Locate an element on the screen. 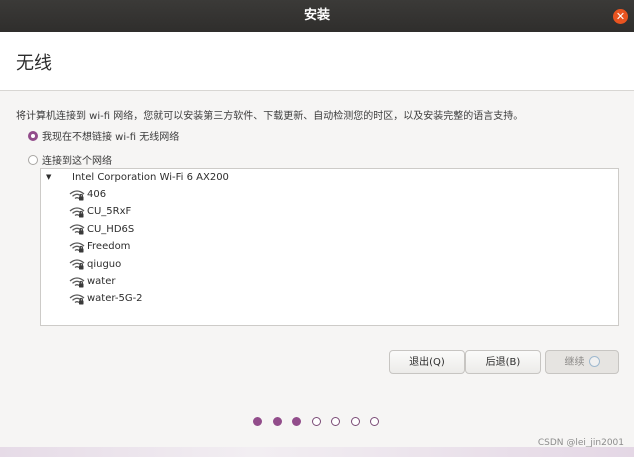 This screenshot has width=634, height=457. option-no-connect: 我现在不想链接 wi-fi 无线网络 is located at coordinates (103, 135).